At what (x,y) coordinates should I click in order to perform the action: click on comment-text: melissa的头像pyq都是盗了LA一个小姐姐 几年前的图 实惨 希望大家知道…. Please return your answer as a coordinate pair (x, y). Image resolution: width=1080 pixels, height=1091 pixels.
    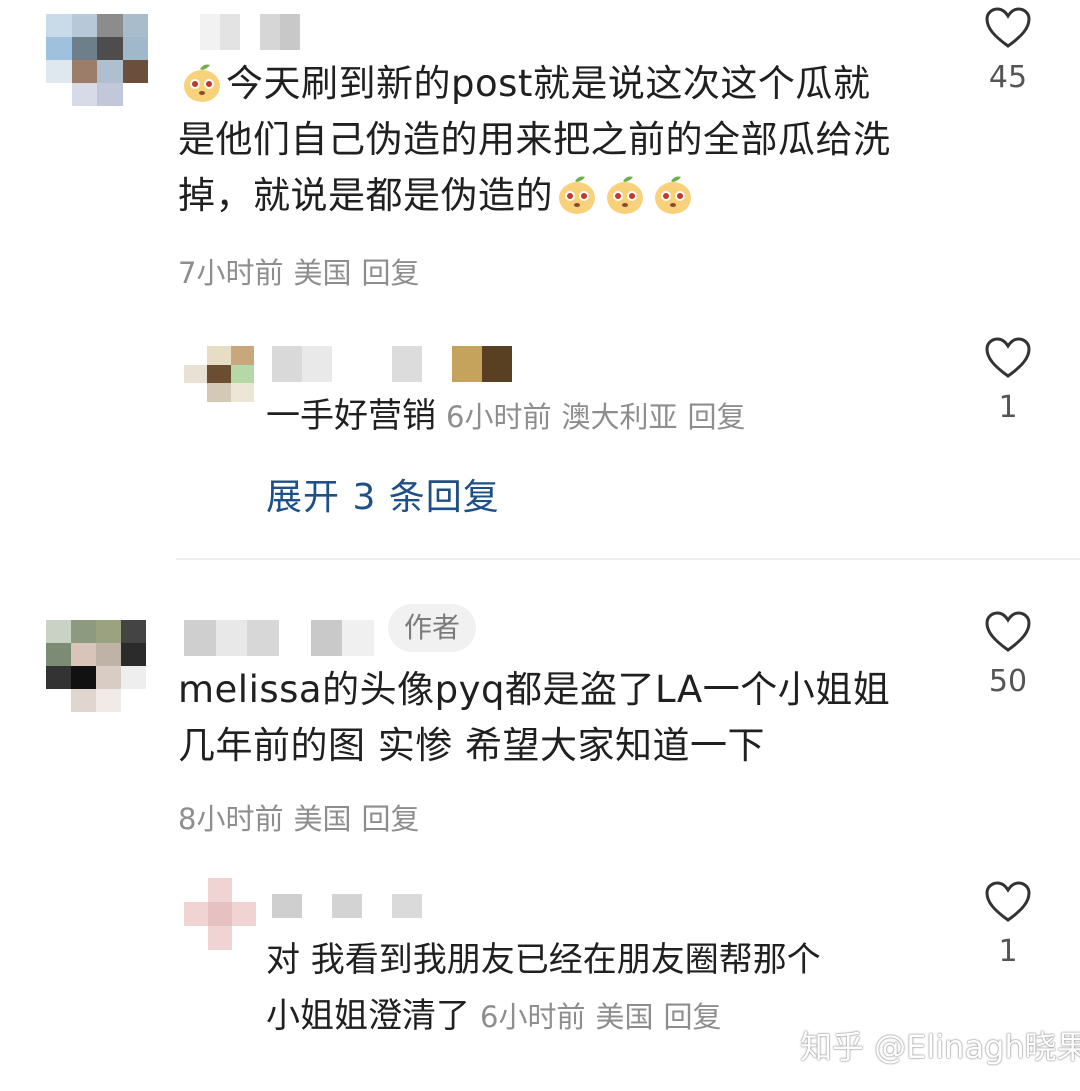
    Looking at the image, I should click on (568, 718).